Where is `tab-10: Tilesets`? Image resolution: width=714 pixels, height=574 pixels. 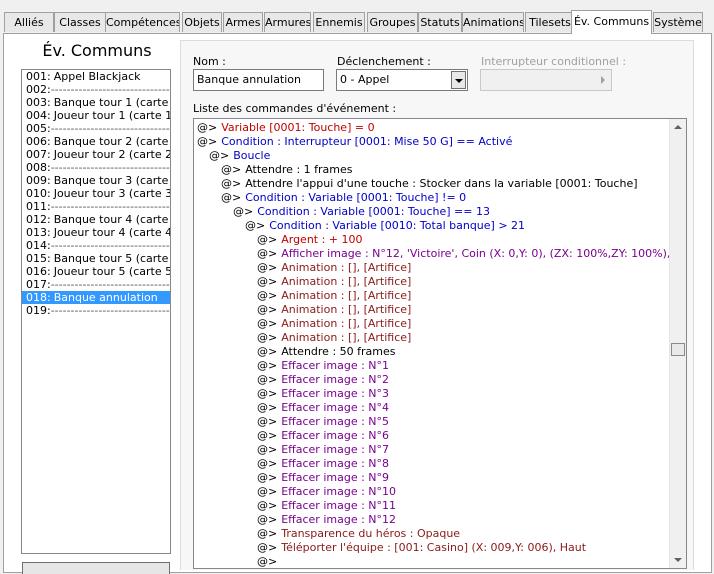
tab-10: Tilesets is located at coordinates (550, 22).